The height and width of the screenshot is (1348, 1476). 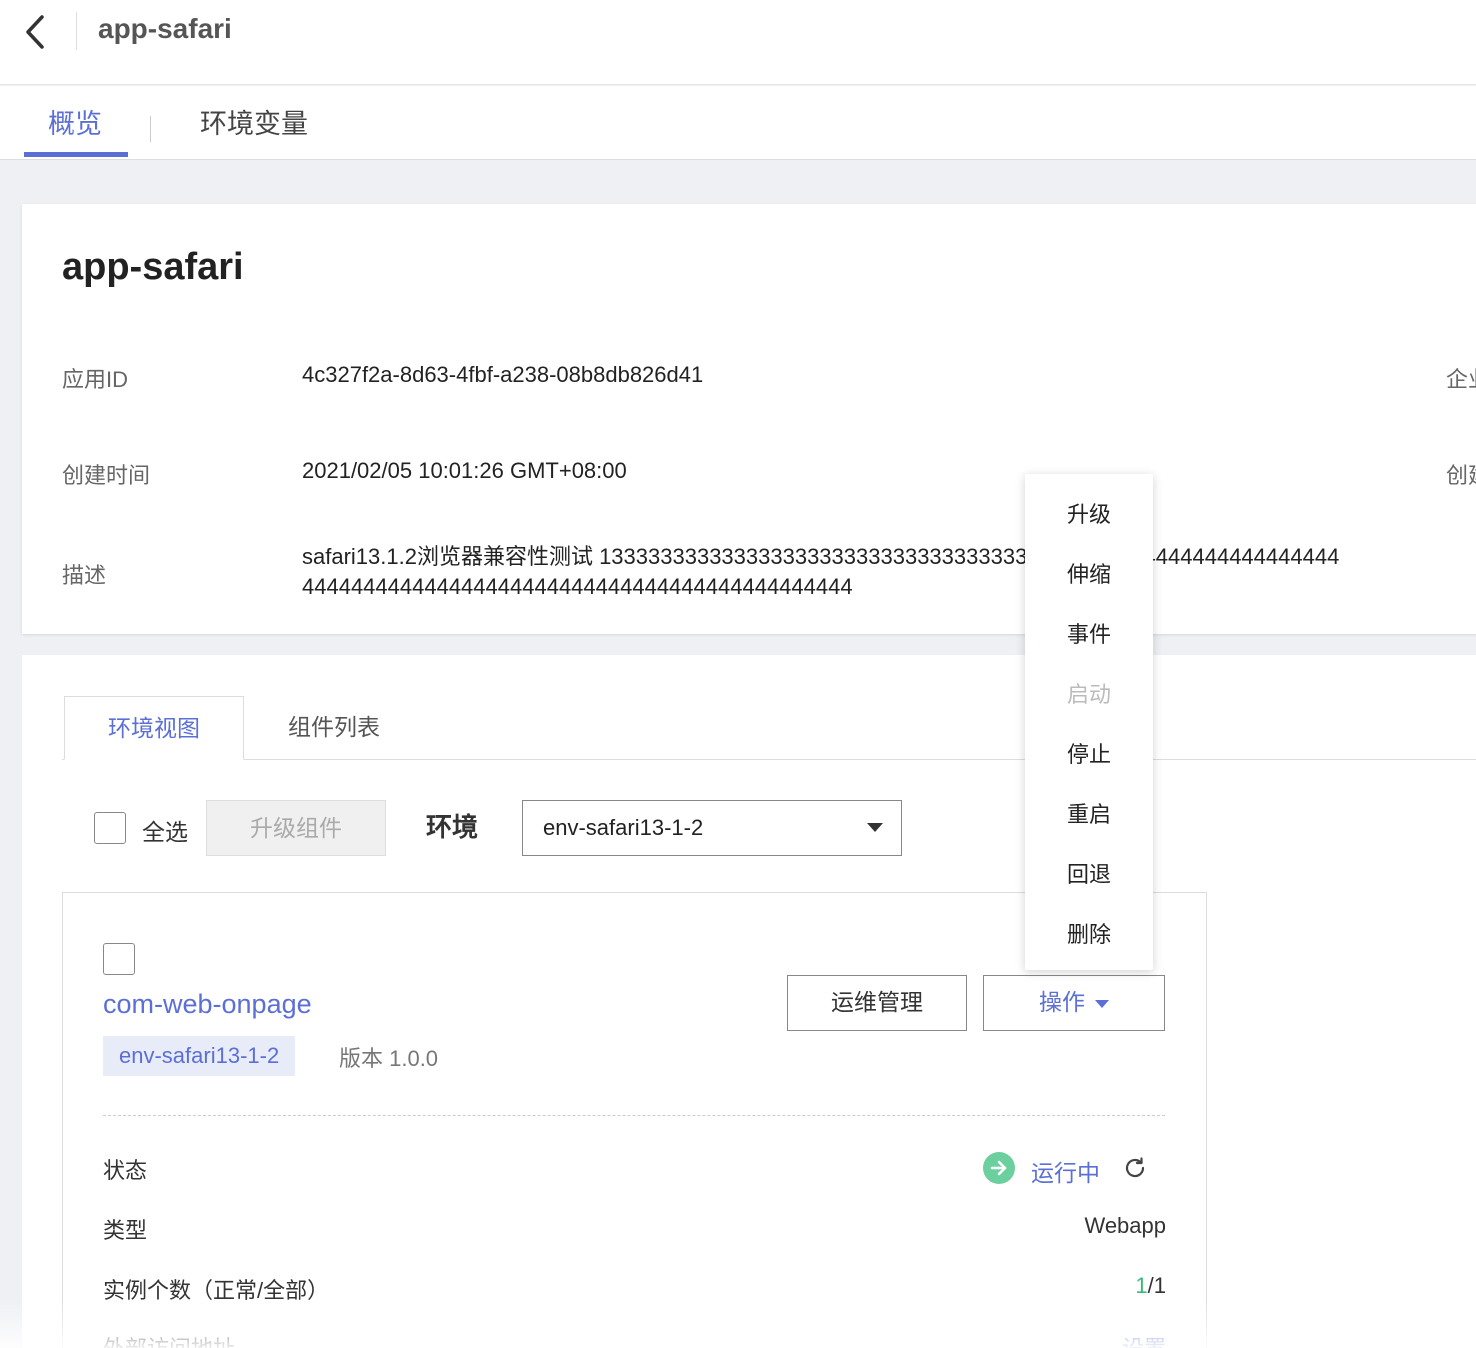 I want to click on env-select: env-safari13-1-2, so click(x=712, y=828).